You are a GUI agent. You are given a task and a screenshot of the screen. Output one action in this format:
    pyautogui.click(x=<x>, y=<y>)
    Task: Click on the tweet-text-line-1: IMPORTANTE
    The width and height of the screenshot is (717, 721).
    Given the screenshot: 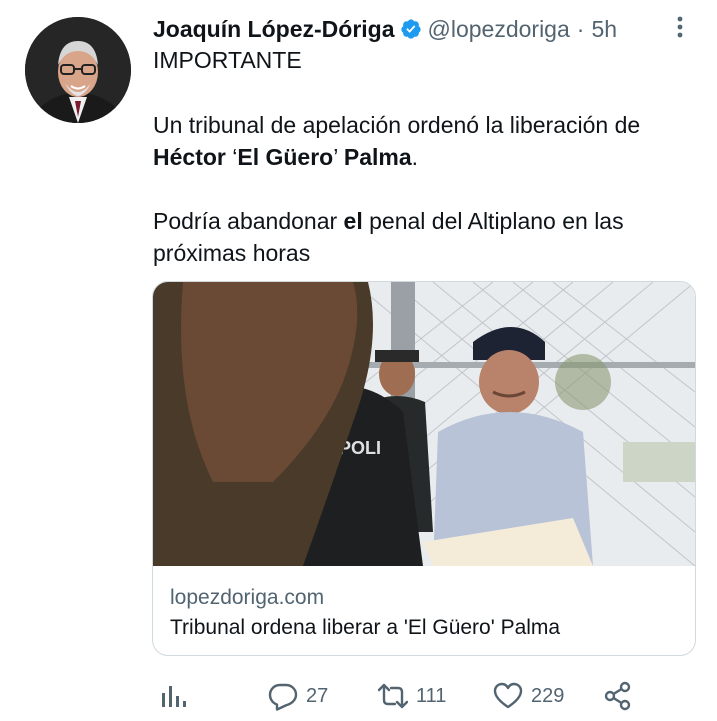 What is the action you would take?
    pyautogui.click(x=227, y=60)
    